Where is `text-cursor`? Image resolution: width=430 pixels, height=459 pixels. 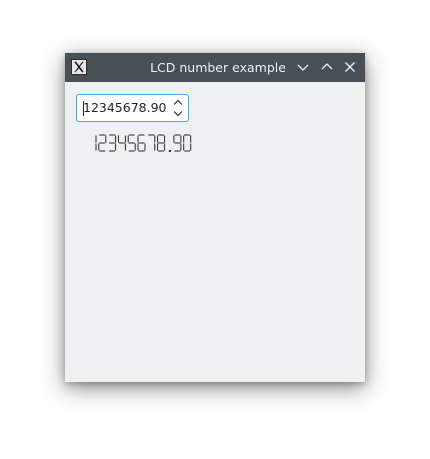 text-cursor is located at coordinates (83, 108).